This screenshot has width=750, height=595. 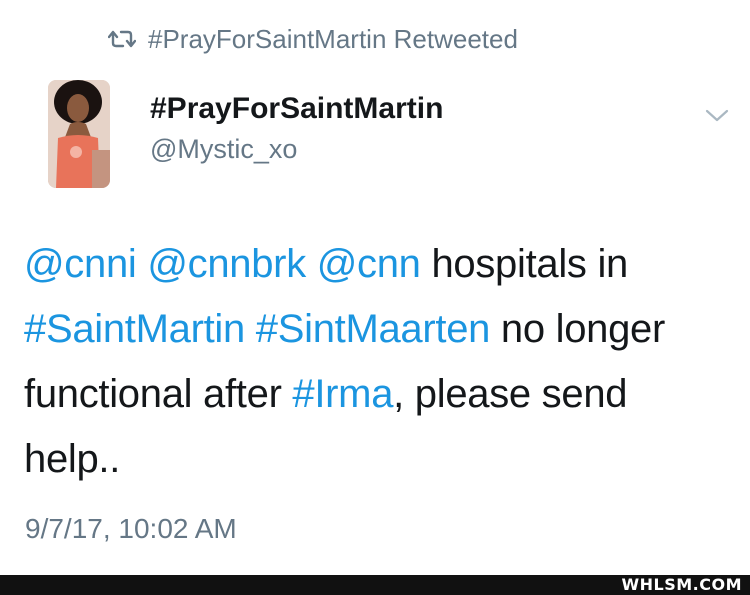 What do you see at coordinates (79, 134) in the screenshot?
I see `avatar` at bounding box center [79, 134].